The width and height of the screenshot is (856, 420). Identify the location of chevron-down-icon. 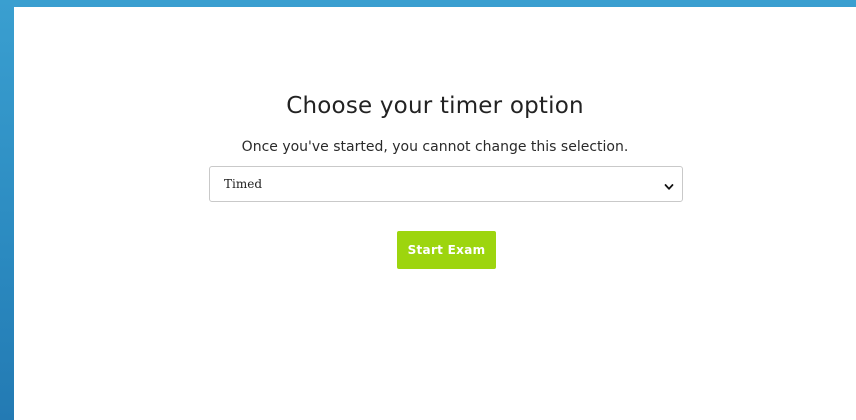
(669, 184).